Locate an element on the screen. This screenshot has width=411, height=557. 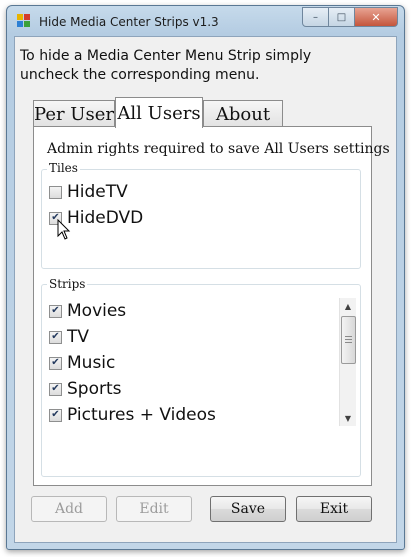
tiles-legend: Tiles is located at coordinates (63, 168).